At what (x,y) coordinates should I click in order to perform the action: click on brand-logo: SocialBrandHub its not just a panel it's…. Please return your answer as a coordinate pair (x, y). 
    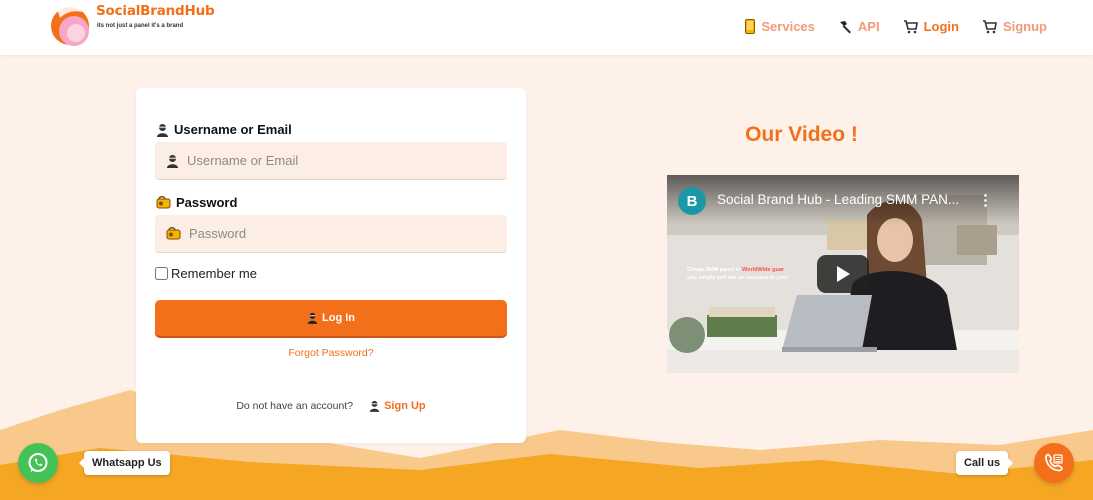
    Looking at the image, I should click on (146, 25).